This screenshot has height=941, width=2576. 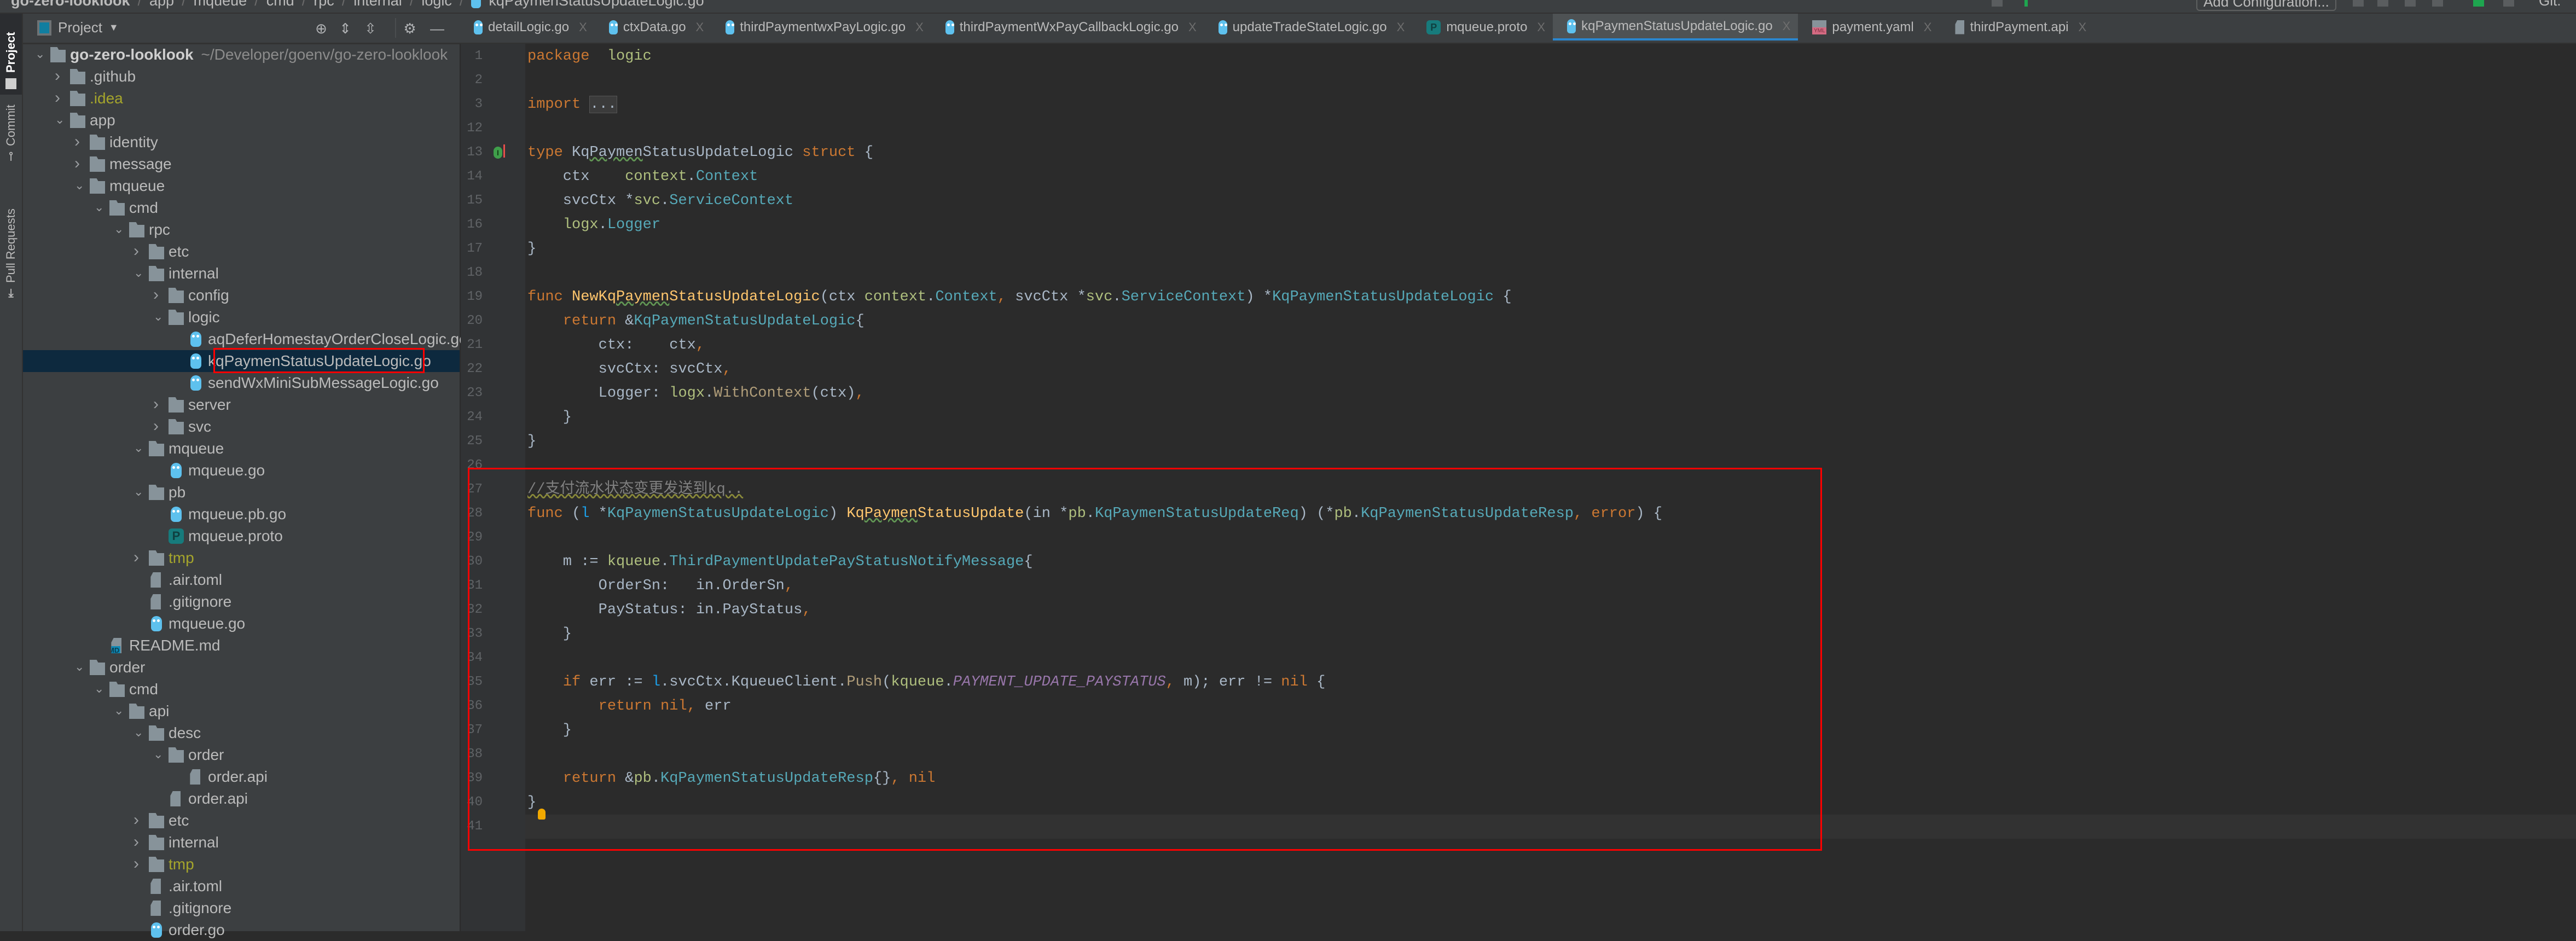 What do you see at coordinates (1675, 27) in the screenshot?
I see `tab-kqPaymenStatusUpdateLogic-go: kqPaymenStatusUpdateLogic.go X` at bounding box center [1675, 27].